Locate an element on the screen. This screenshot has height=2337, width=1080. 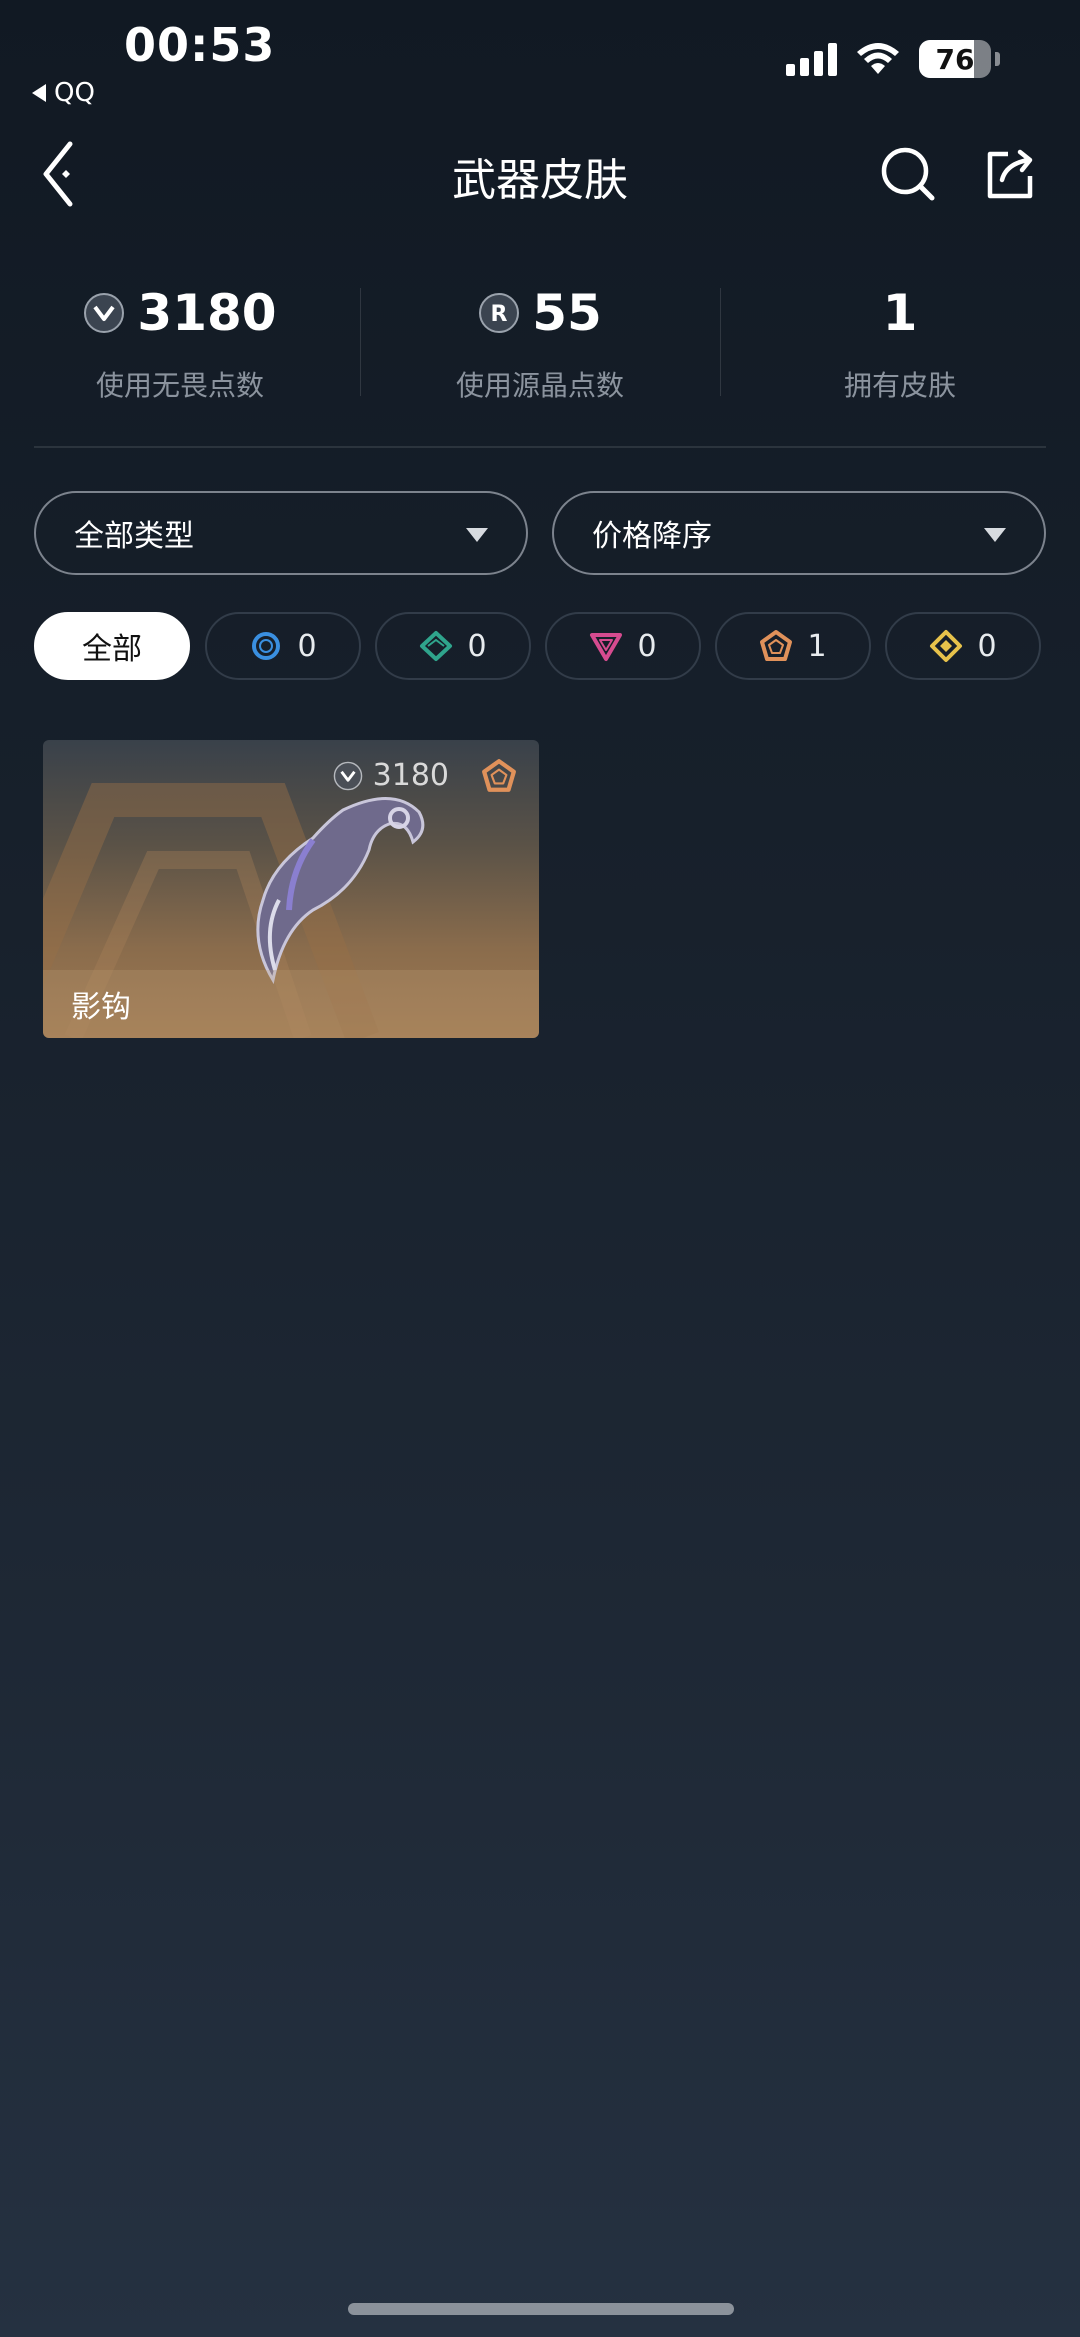
share-icon is located at coordinates (1010, 174).